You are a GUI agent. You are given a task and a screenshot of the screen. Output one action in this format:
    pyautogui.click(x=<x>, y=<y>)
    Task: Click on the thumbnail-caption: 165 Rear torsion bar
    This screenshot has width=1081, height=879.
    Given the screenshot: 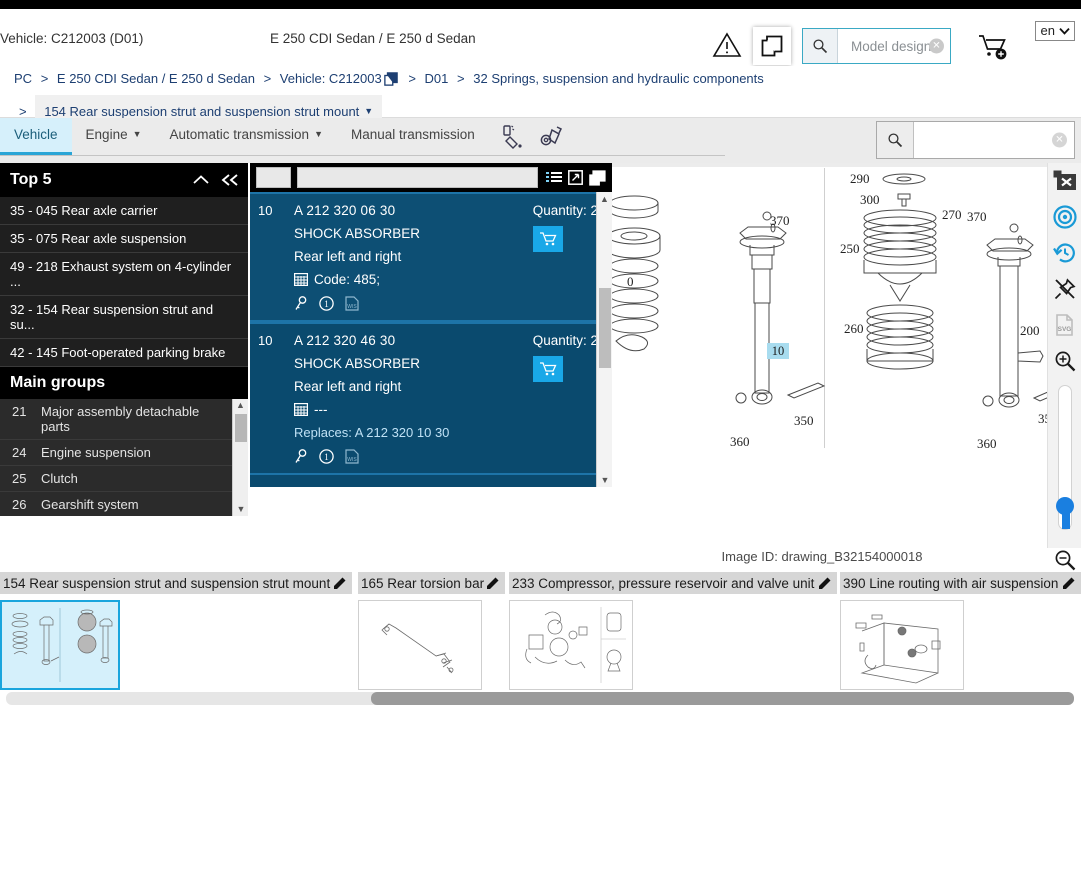 What is the action you would take?
    pyautogui.click(x=431, y=583)
    